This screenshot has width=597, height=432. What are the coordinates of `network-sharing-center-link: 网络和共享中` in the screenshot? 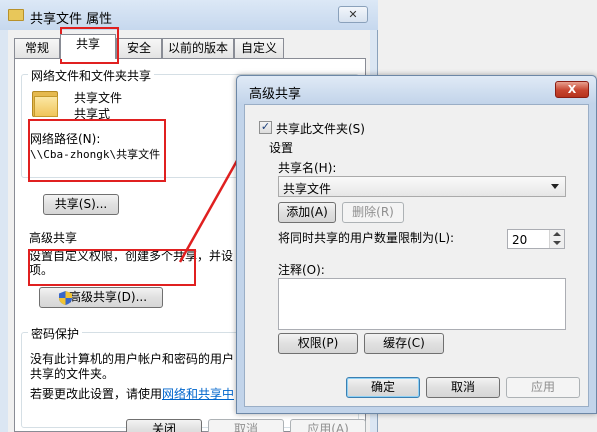 It's located at (198, 394).